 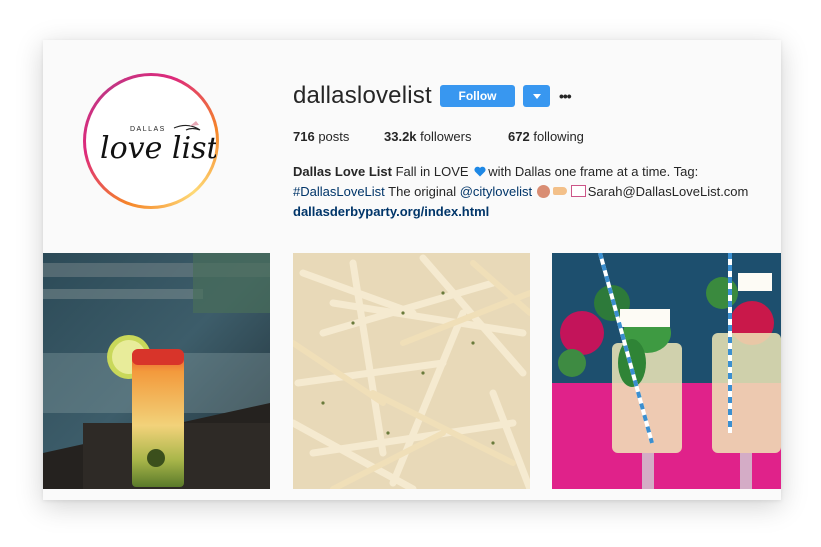 I want to click on love-list-logo: DALLAS love list, so click(x=158, y=143).